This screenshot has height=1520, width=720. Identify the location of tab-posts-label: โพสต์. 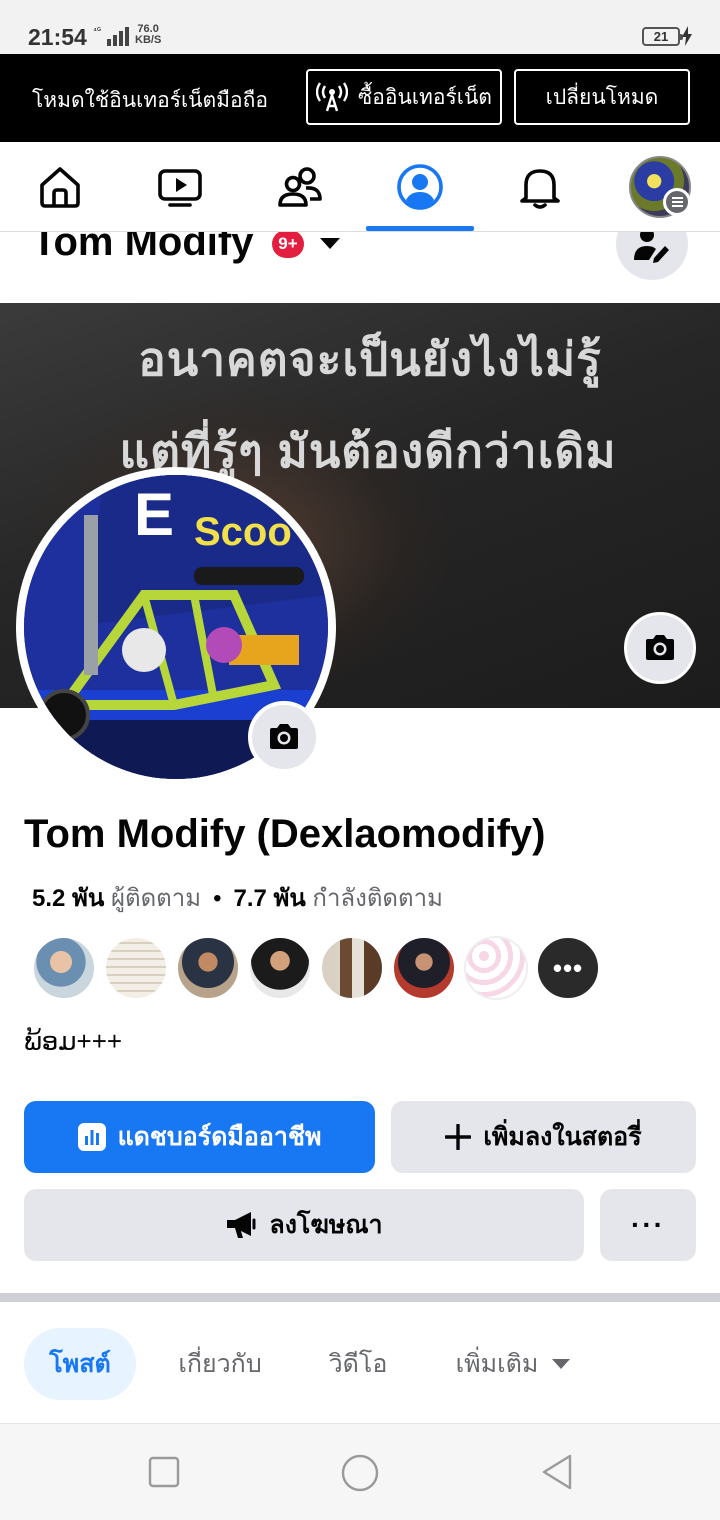
(80, 1364).